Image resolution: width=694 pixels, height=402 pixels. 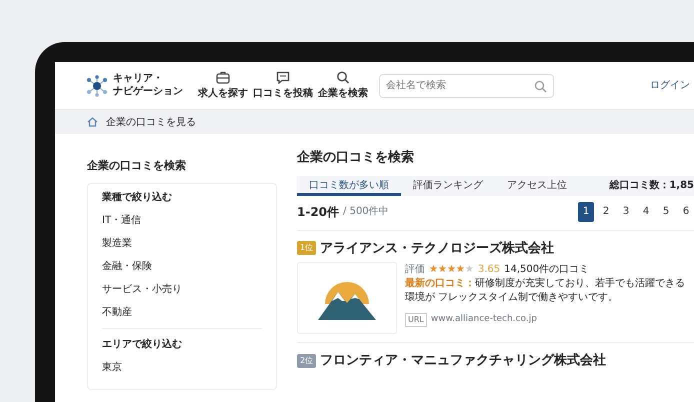 I want to click on search-field: 会社名で検索, so click(x=466, y=86).